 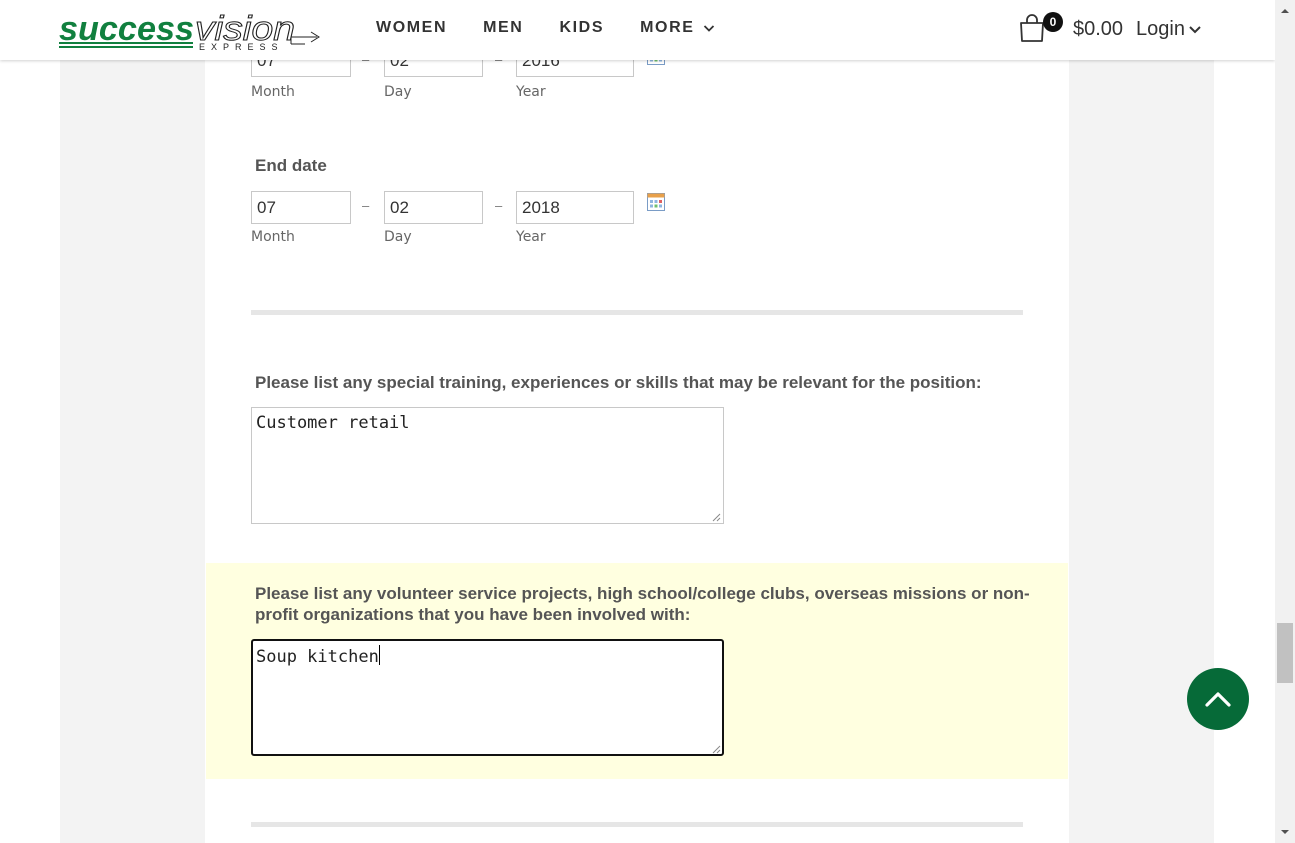 I want to click on login-menu: Login, so click(x=1169, y=29).